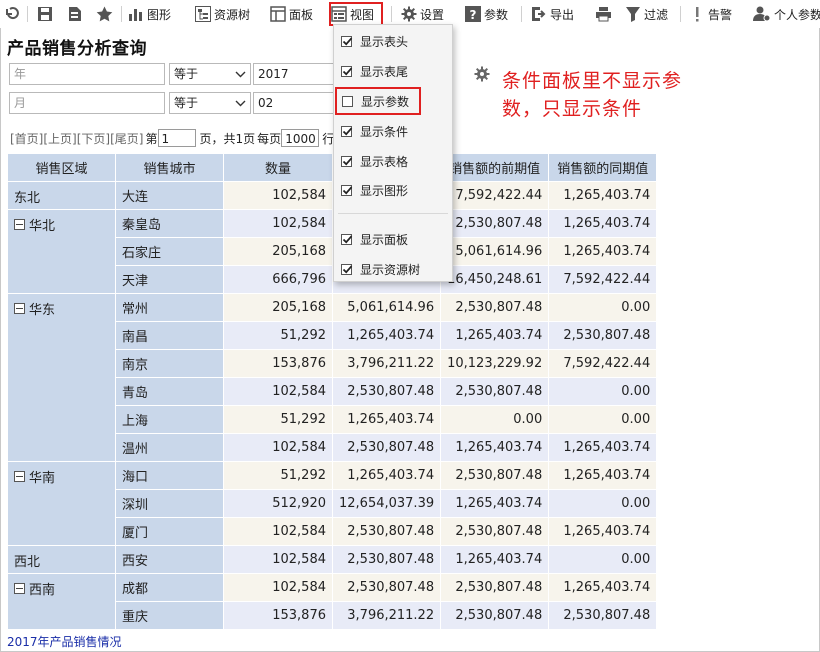 The width and height of the screenshot is (820, 652). Describe the element at coordinates (378, 101) in the screenshot. I see `menu-item-show-params: 显示参数` at that location.